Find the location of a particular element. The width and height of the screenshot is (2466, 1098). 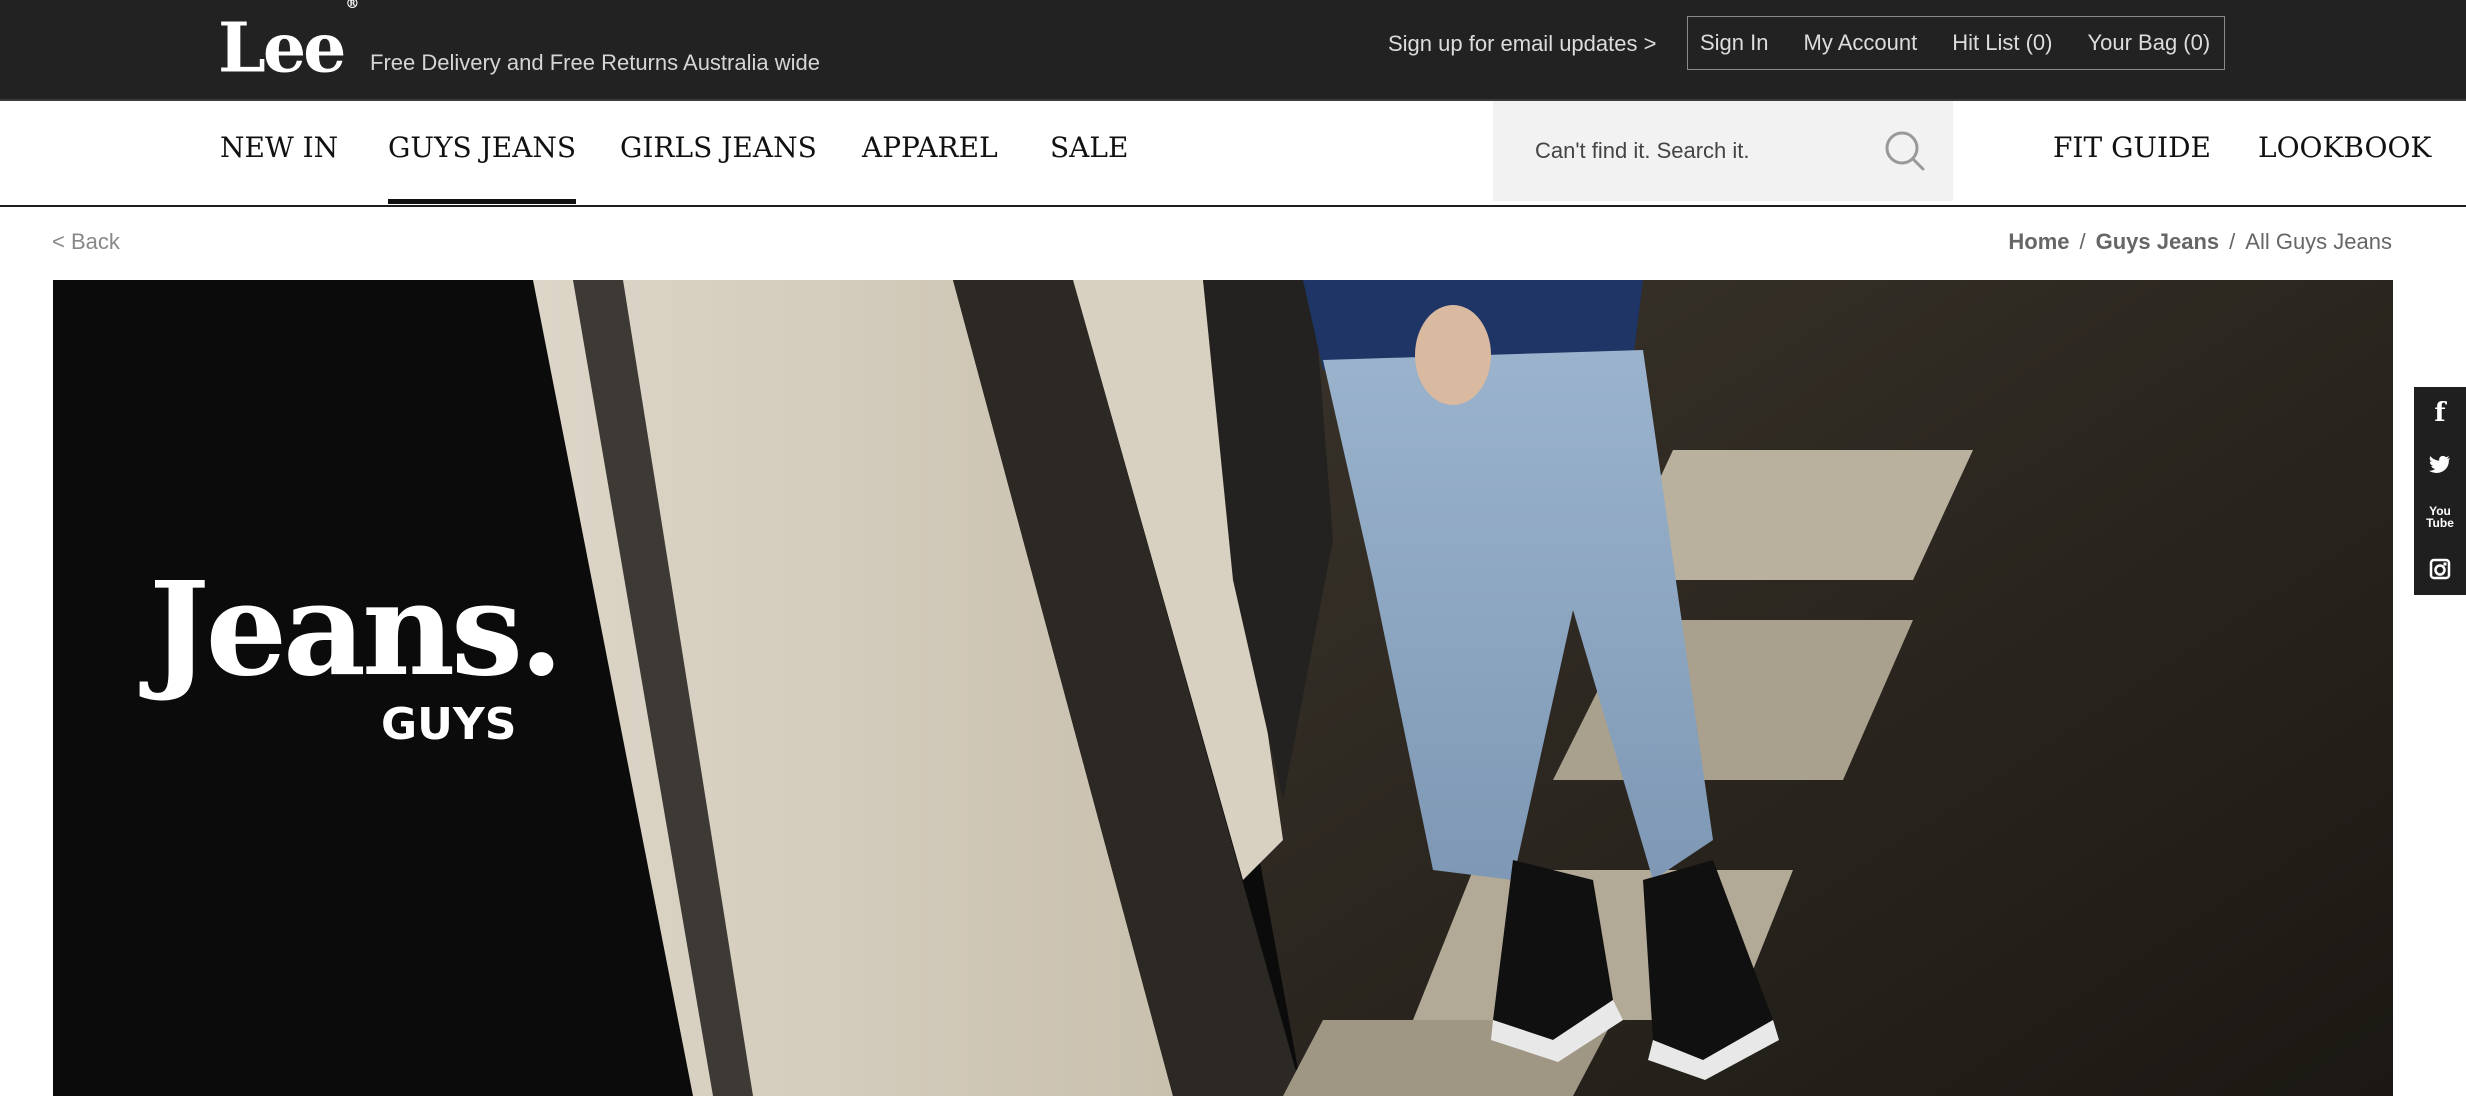

breadcrumb-current: All Guys Jeans is located at coordinates (2318, 241).